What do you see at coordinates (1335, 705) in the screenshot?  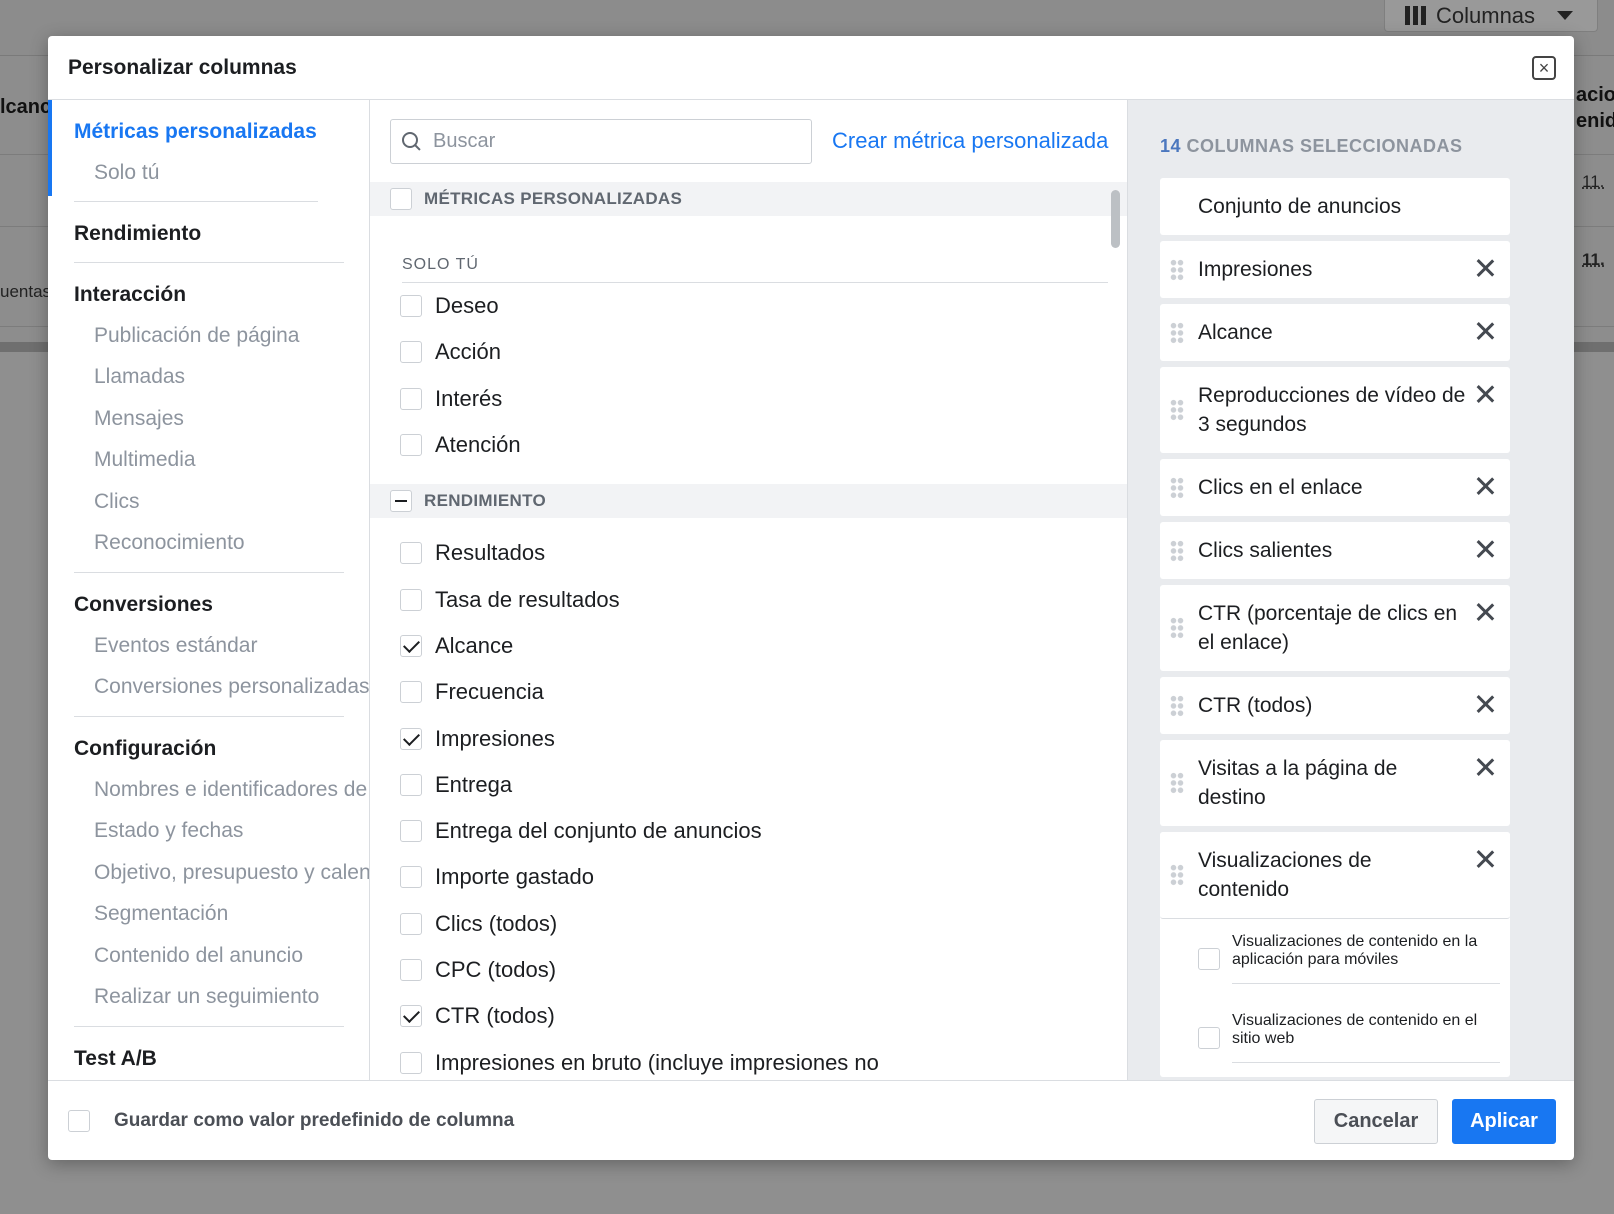 I see `selected-column: CTR (todos)` at bounding box center [1335, 705].